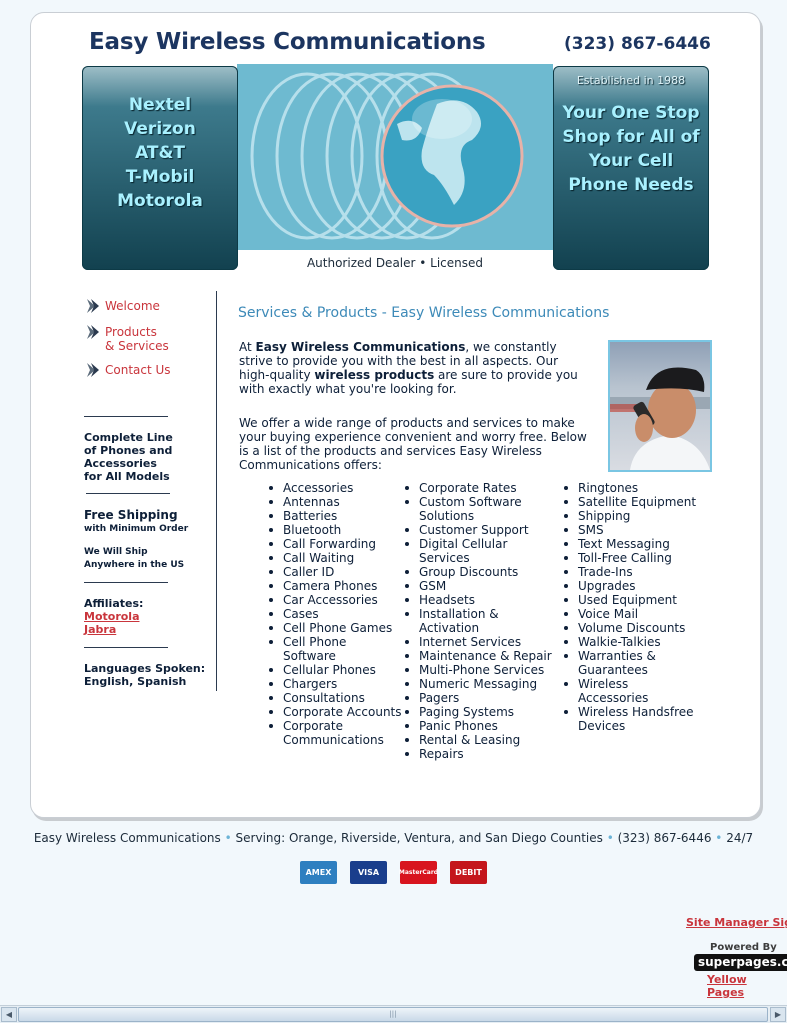  Describe the element at coordinates (336, 530) in the screenshot. I see `service-item: Bluetooth` at that location.